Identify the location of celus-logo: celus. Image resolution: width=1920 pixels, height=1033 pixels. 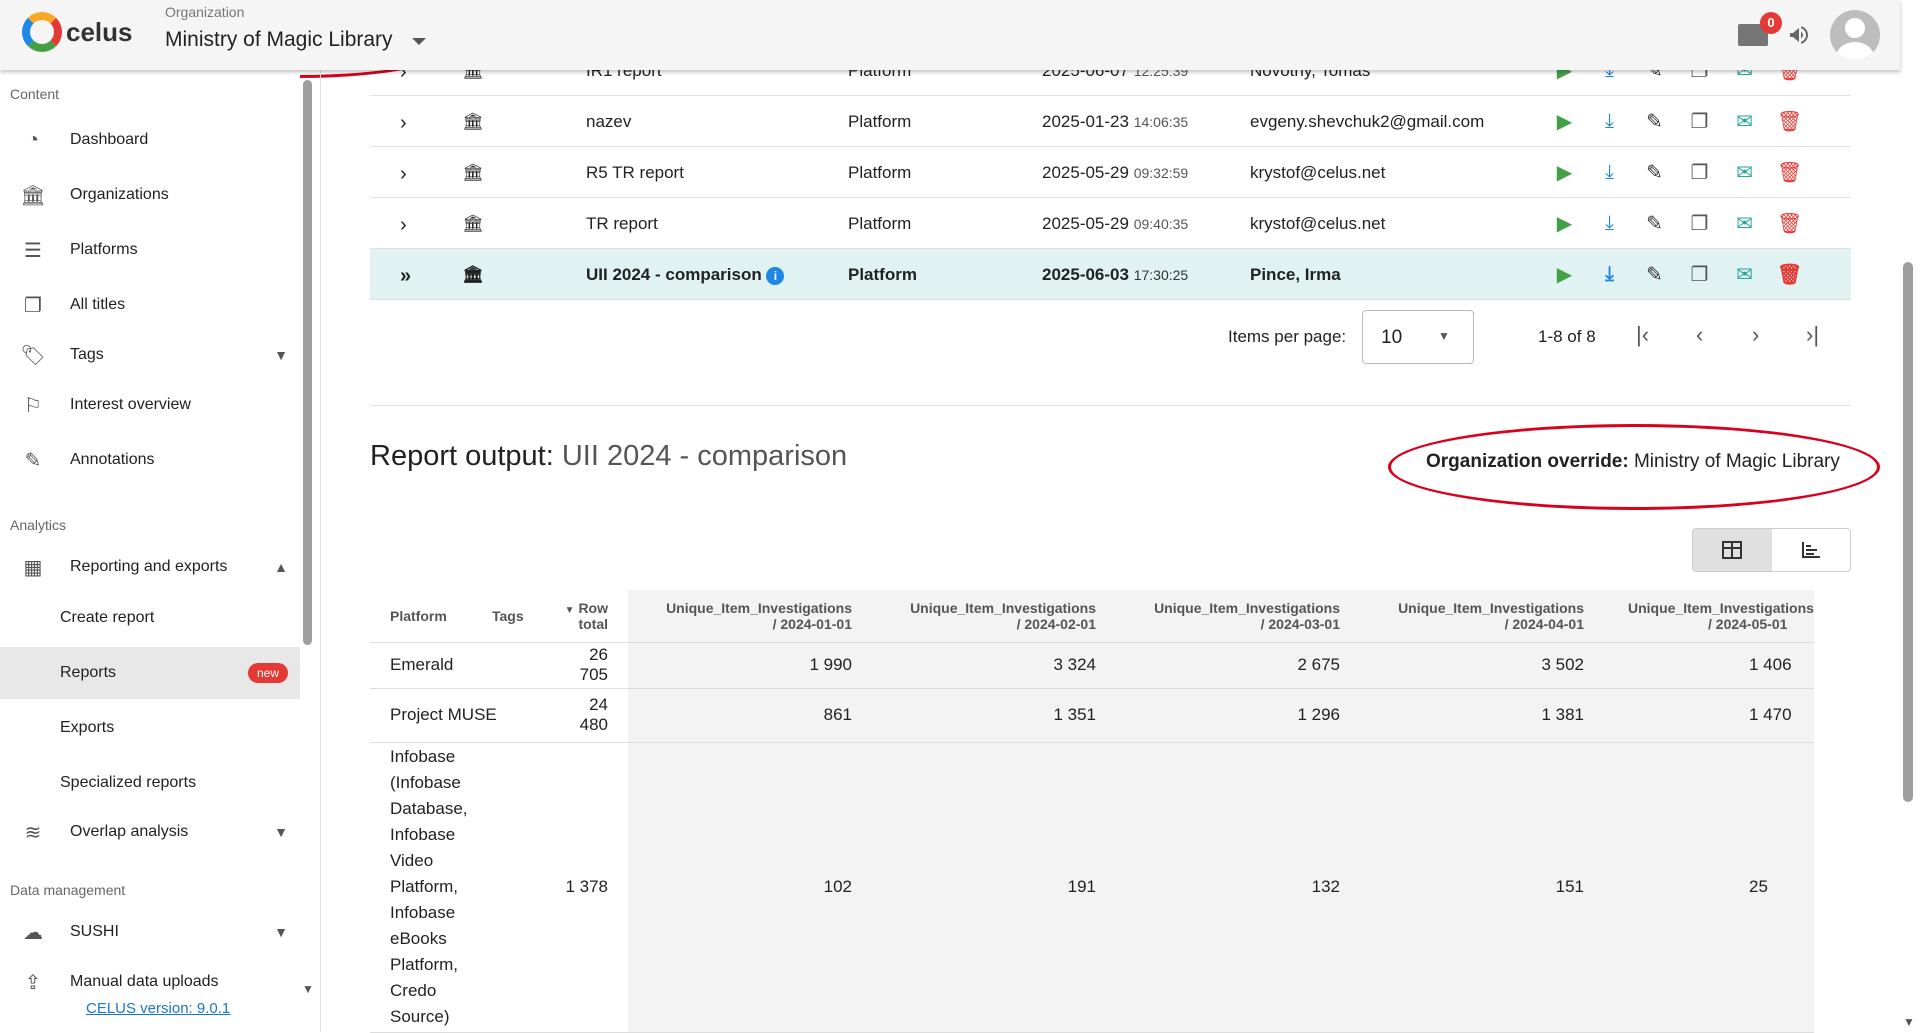
(77, 32).